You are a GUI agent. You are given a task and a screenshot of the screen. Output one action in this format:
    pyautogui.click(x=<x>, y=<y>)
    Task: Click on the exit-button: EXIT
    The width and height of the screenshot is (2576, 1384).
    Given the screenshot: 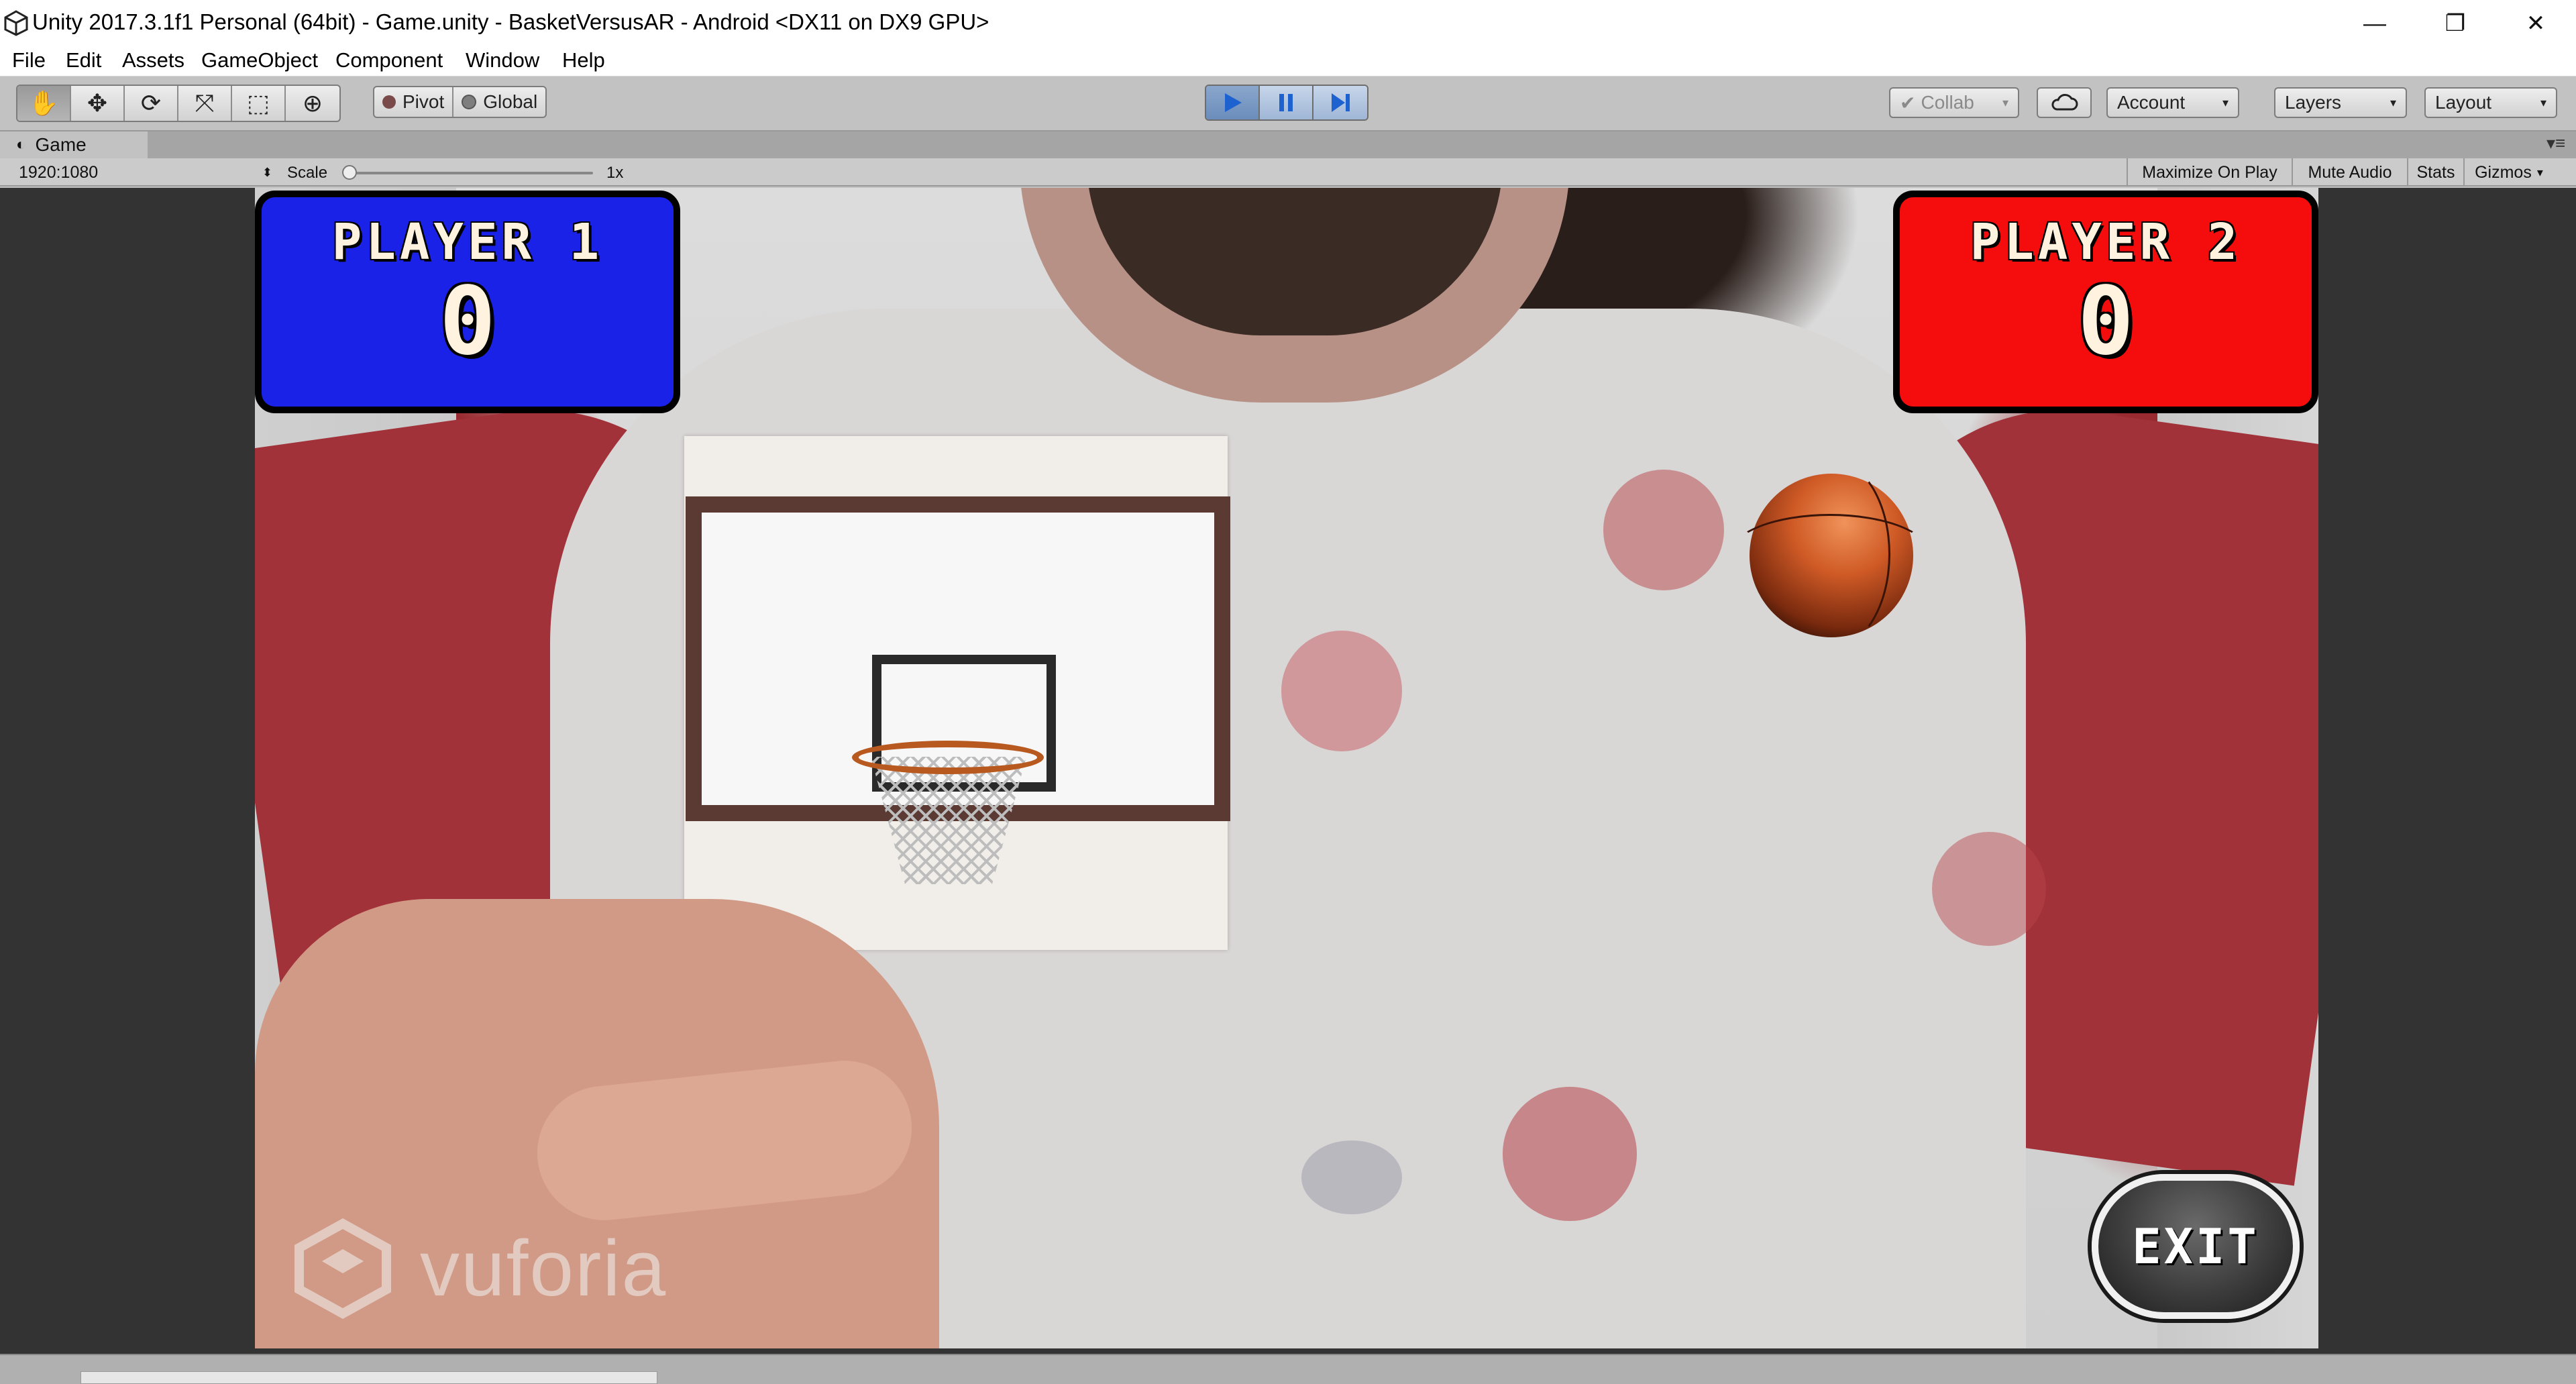 What is the action you would take?
    pyautogui.click(x=2196, y=1246)
    